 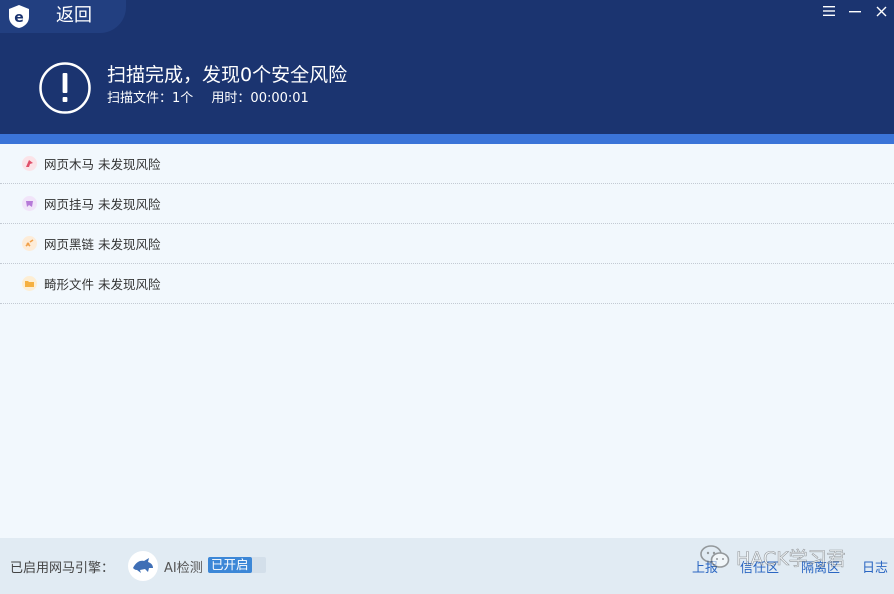 I want to click on list-item: 网页木马 未发现风险, so click(x=447, y=164).